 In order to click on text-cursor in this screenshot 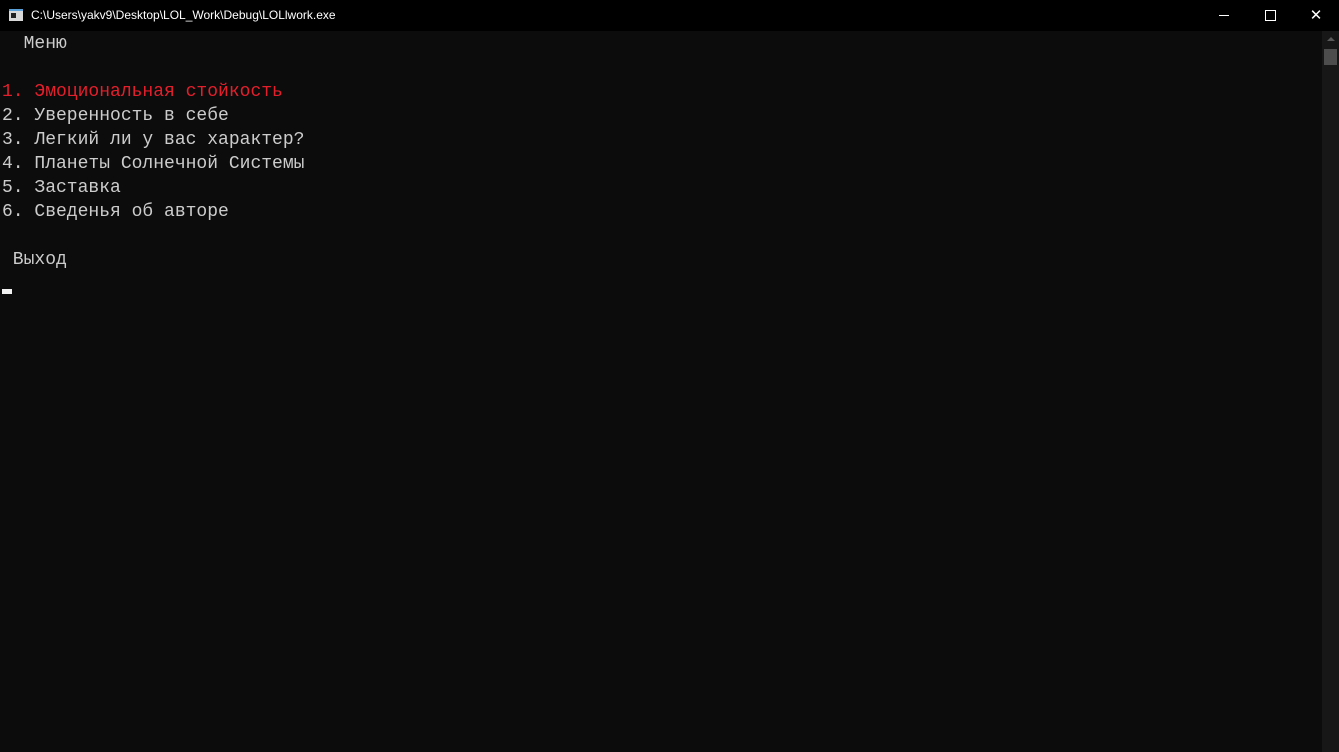, I will do `click(7, 291)`.